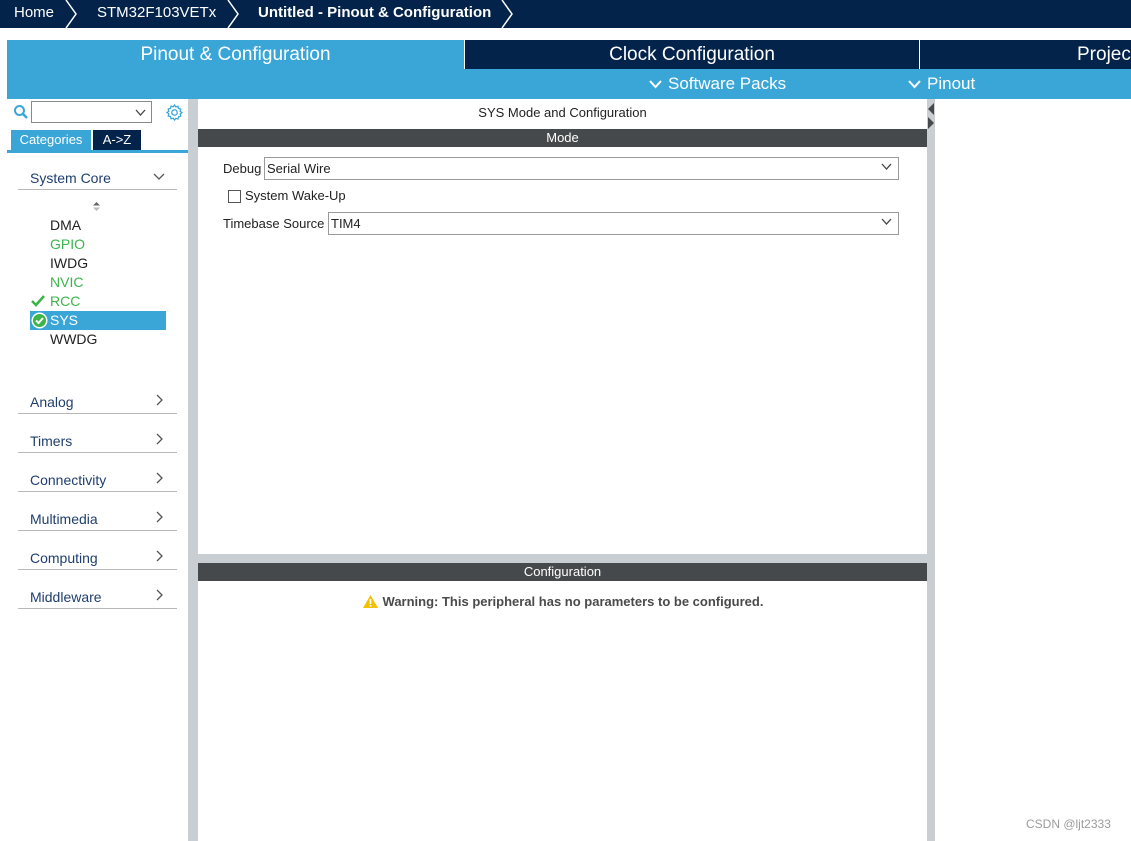 The width and height of the screenshot is (1131, 841). What do you see at coordinates (174, 112) in the screenshot?
I see `gear-icon` at bounding box center [174, 112].